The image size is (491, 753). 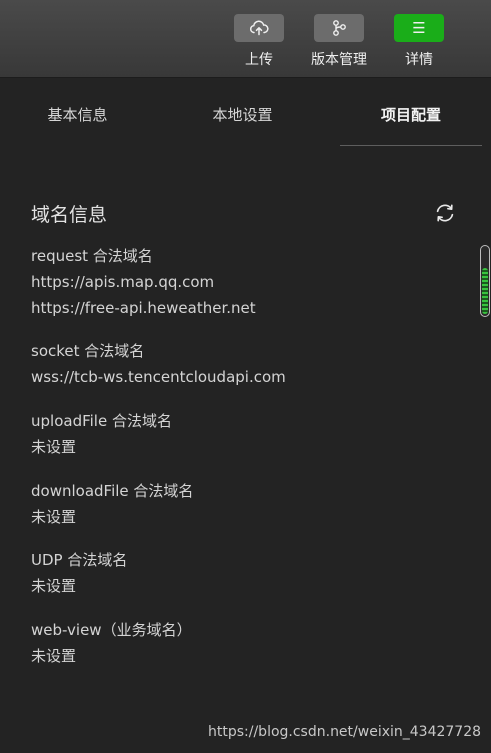 I want to click on domain-label: UDP 合法域名, so click(x=79, y=560).